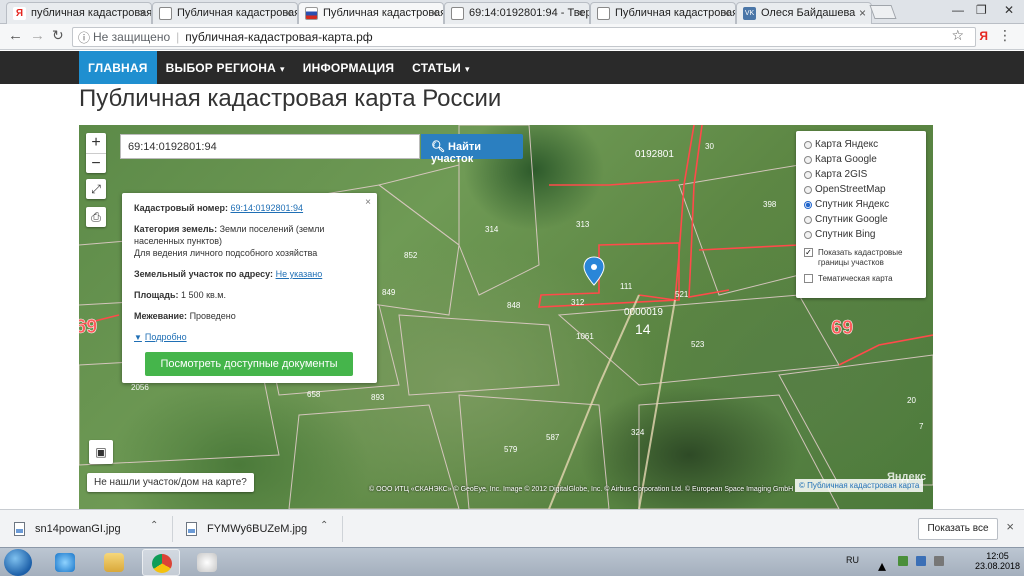  I want to click on download-item: sn14powanGI.jpg, so click(67, 529).